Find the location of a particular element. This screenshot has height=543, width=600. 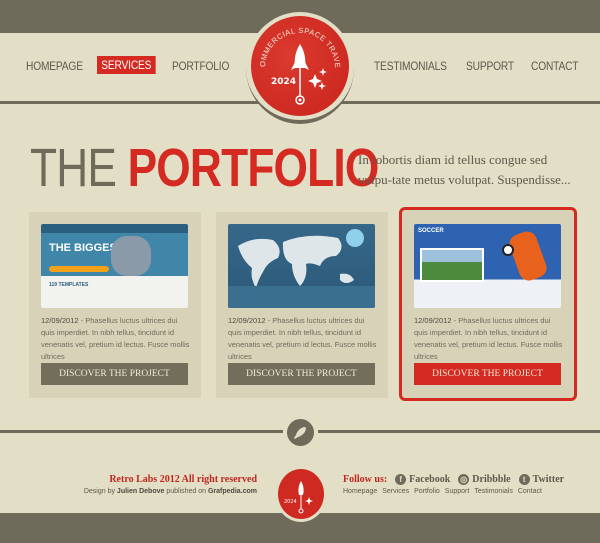

project-thumbnail: THE BIGGEST 119 TEMPLATES is located at coordinates (114, 266).